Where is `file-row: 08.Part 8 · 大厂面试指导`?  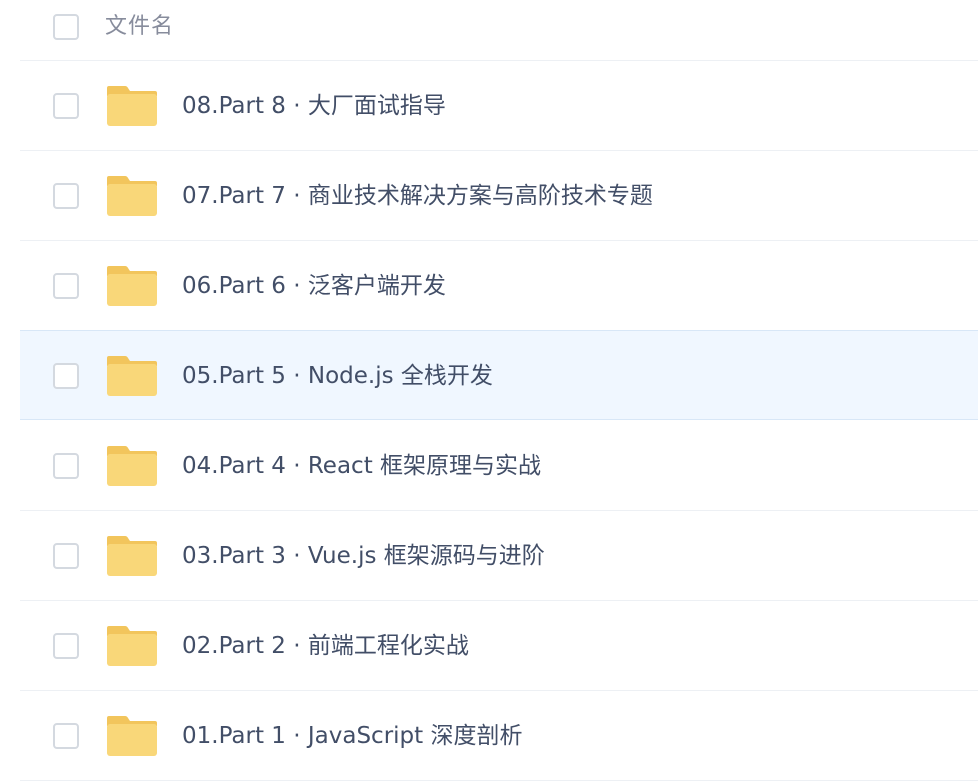
file-row: 08.Part 8 · 大厂面试指导 is located at coordinates (499, 106).